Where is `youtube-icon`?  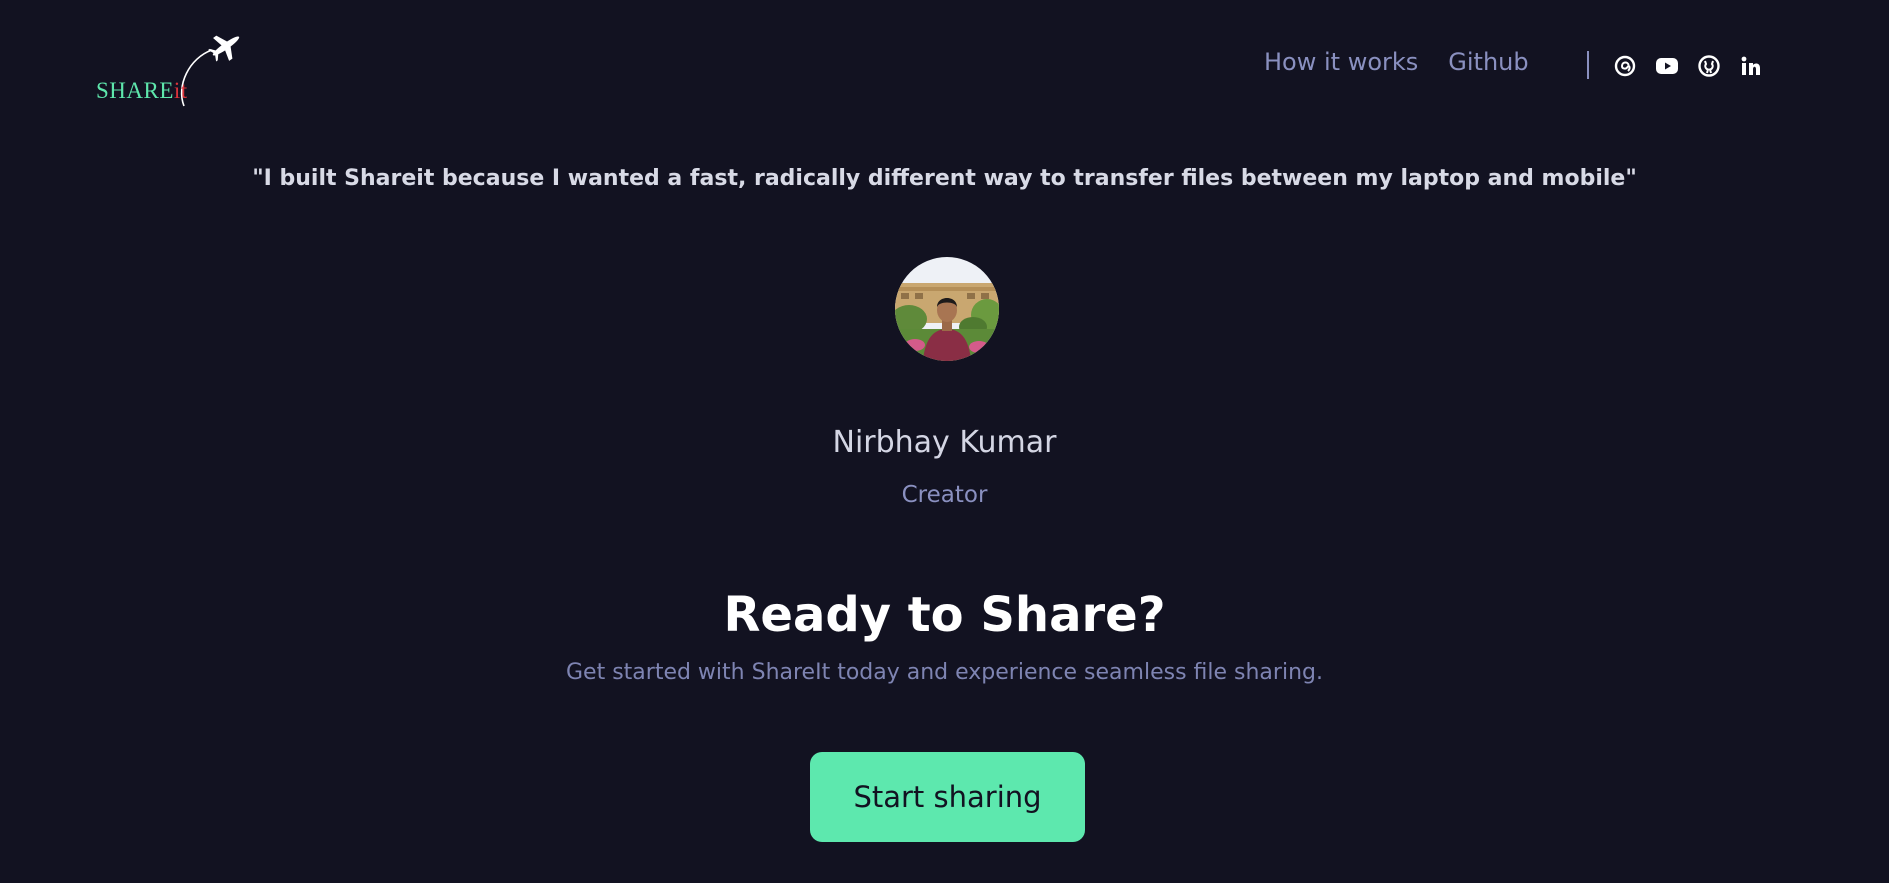
youtube-icon is located at coordinates (1667, 66).